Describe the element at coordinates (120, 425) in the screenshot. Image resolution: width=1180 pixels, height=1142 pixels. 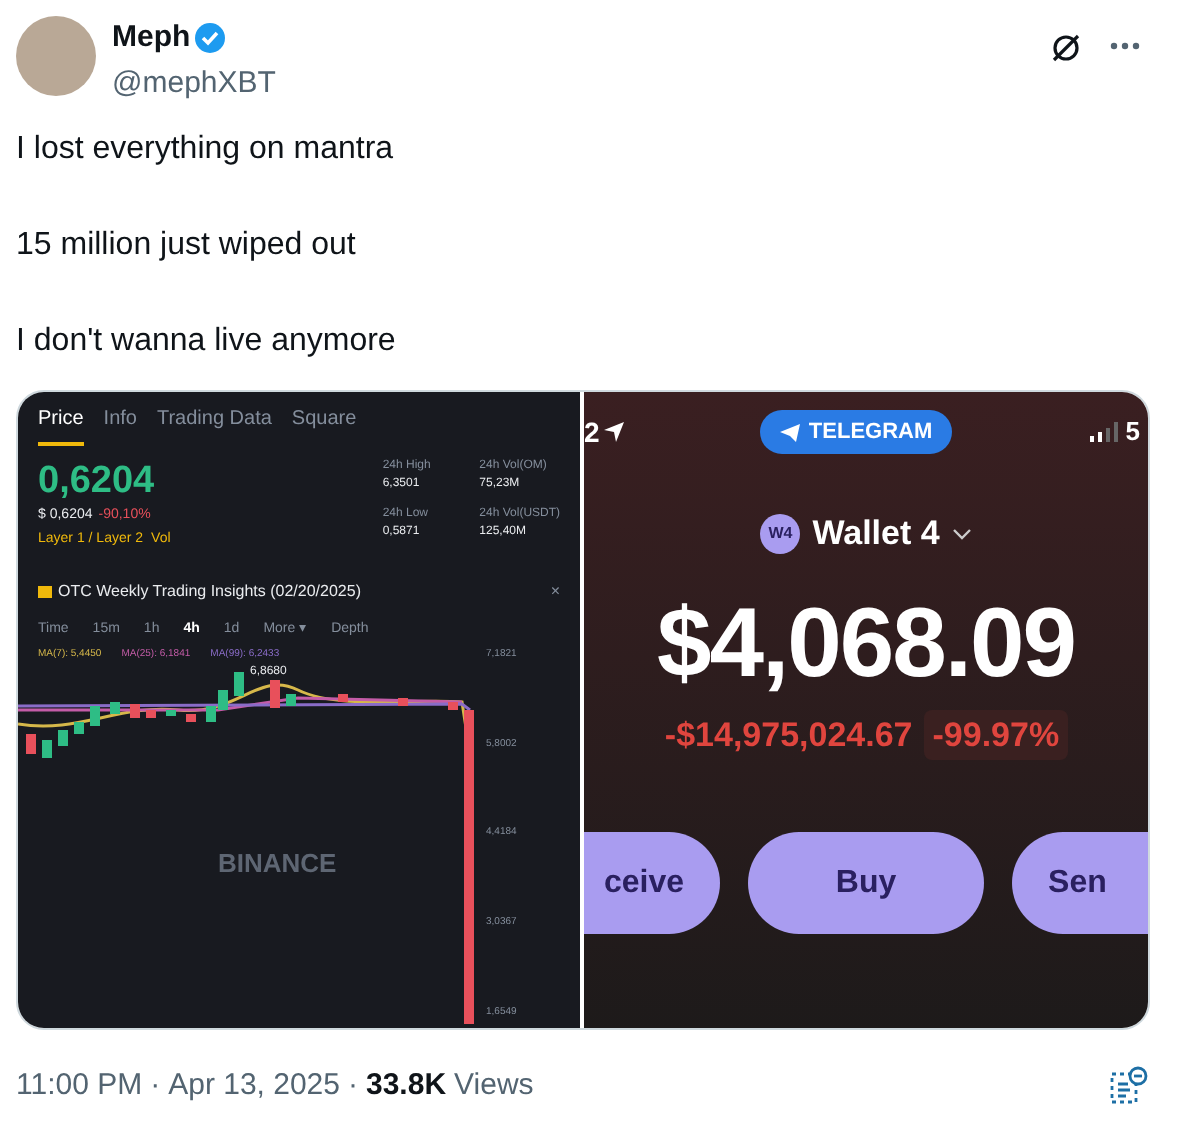
I see `tab: Info` at that location.